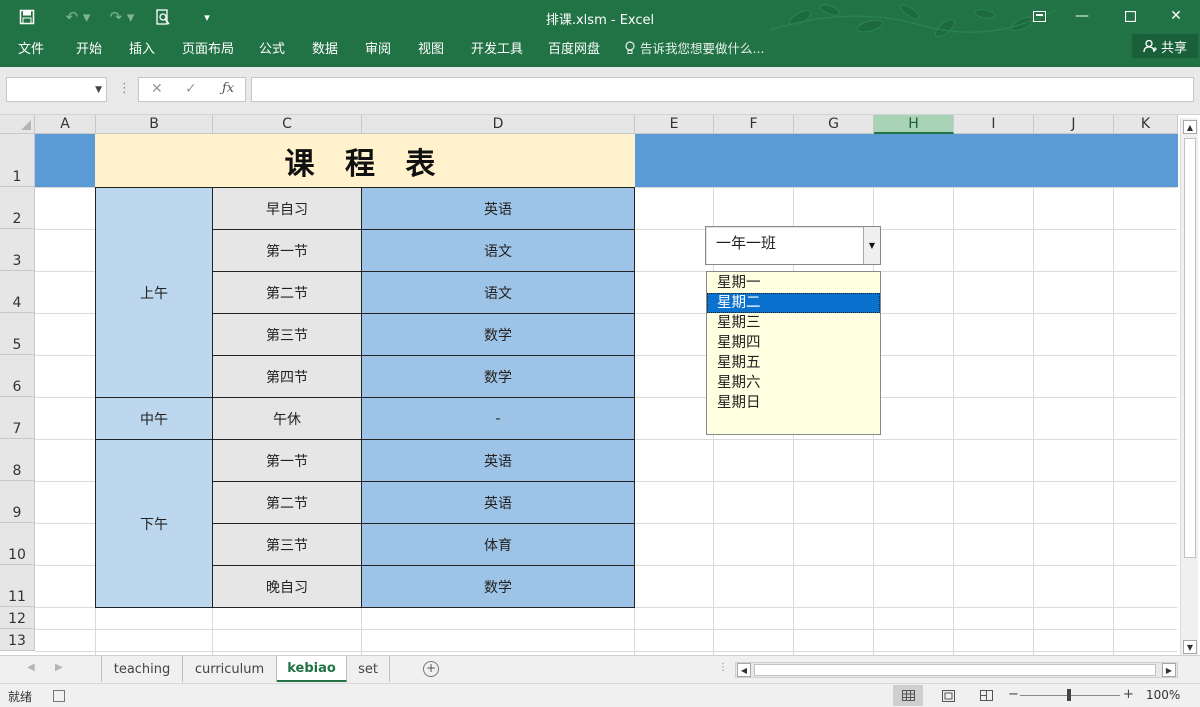  What do you see at coordinates (1039, 16) in the screenshot?
I see `ribbon-display-options-icon` at bounding box center [1039, 16].